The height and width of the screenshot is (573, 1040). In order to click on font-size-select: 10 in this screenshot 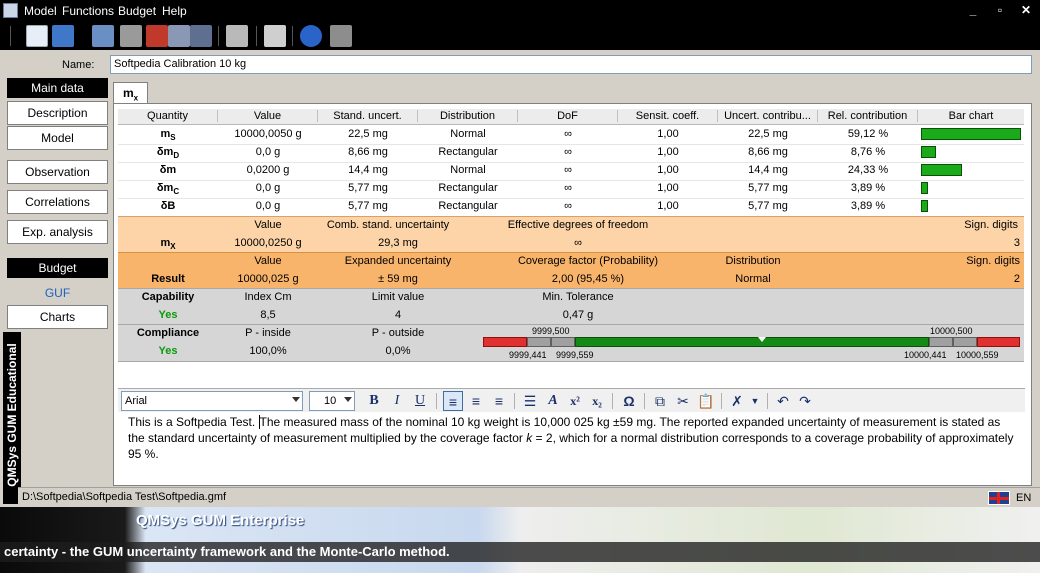, I will do `click(332, 401)`.